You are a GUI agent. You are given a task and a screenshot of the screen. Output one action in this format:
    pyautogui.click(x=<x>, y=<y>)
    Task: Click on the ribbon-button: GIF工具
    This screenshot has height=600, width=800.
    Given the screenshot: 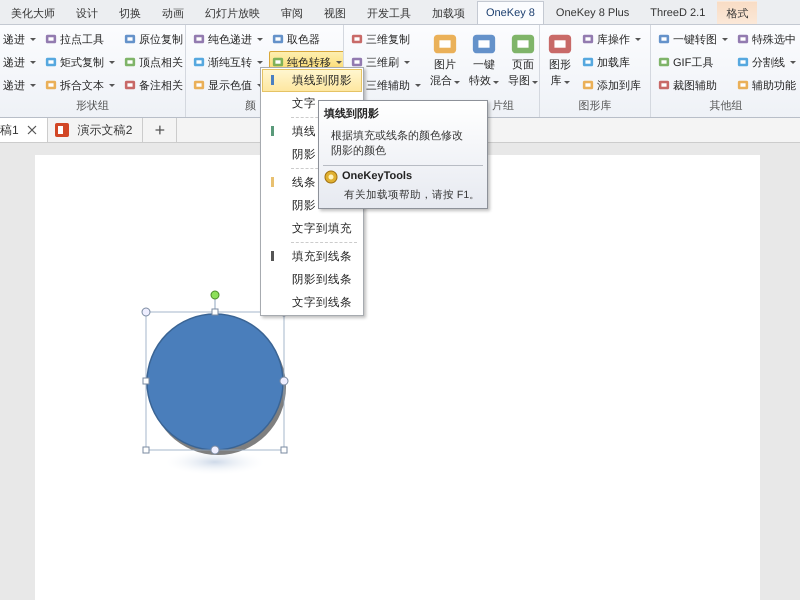 What is the action you would take?
    pyautogui.click(x=693, y=62)
    